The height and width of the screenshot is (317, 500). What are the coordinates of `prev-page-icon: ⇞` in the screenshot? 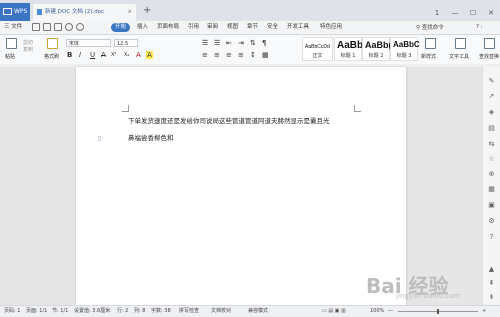 It's located at (491, 283).